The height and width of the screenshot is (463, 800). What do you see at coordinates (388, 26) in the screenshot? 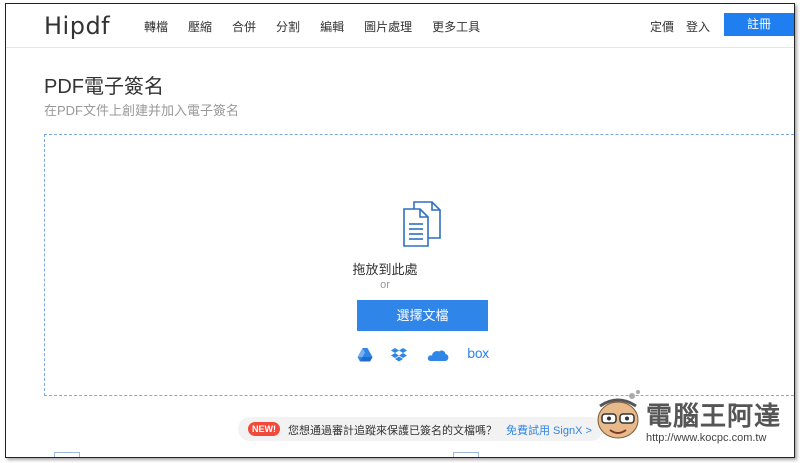
I see `nav-item-image-tools: 圖片處理` at bounding box center [388, 26].